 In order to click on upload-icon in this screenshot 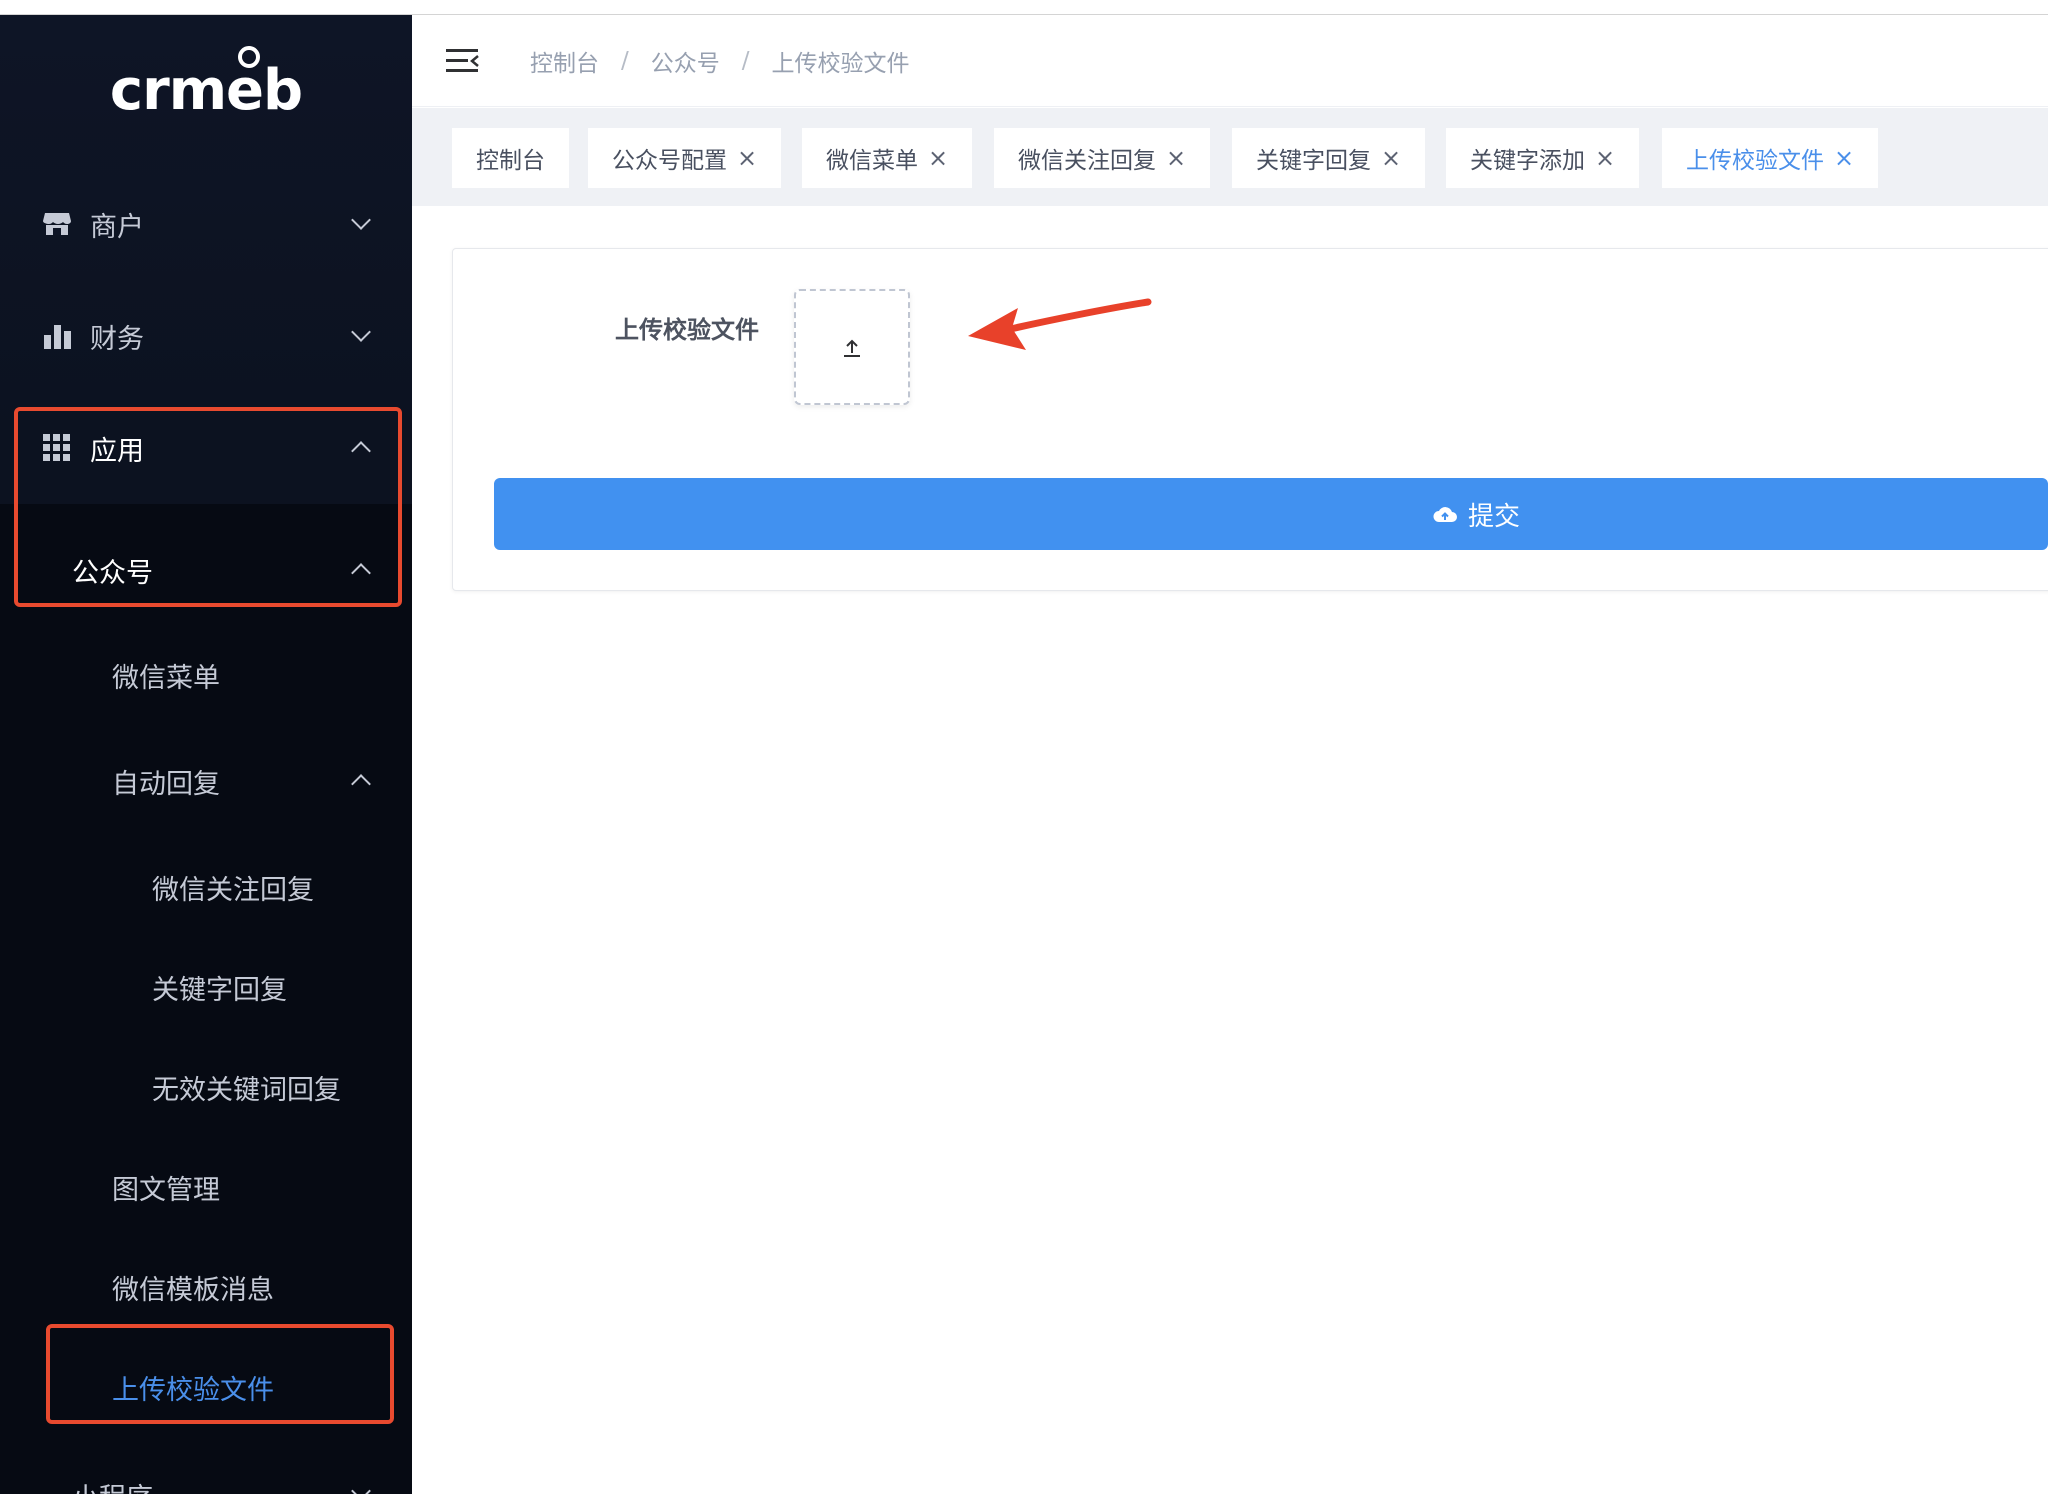, I will do `click(852, 348)`.